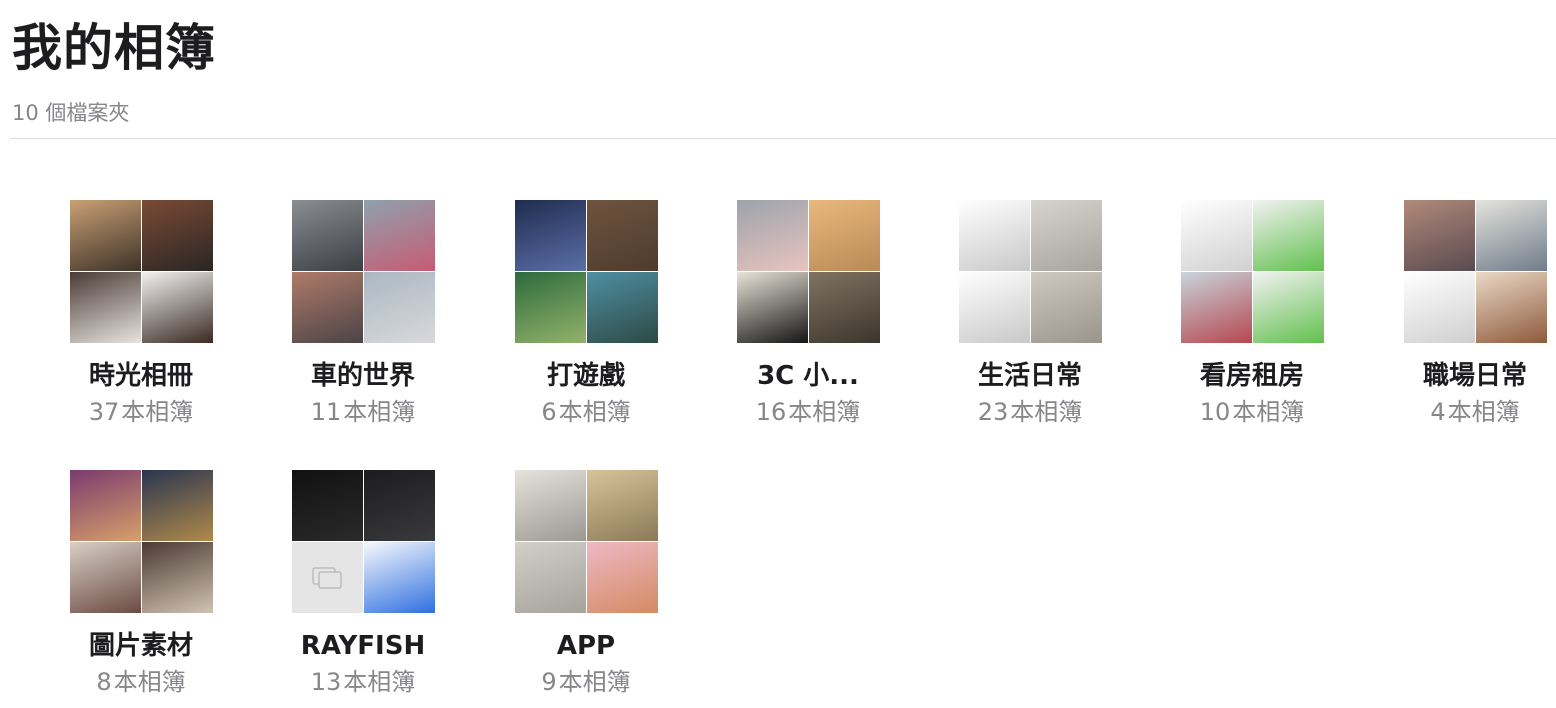 This screenshot has width=1556, height=708. What do you see at coordinates (363, 412) in the screenshot?
I see `album-count: 11本相簿` at bounding box center [363, 412].